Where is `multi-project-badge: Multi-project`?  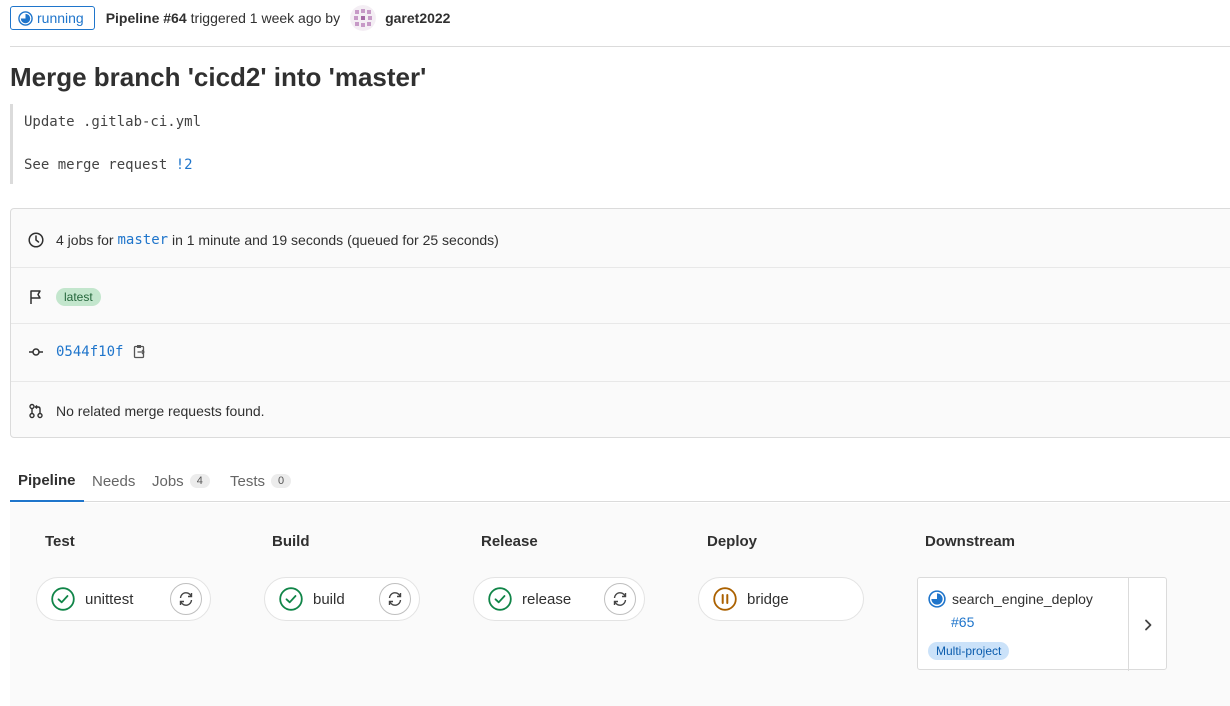 multi-project-badge: Multi-project is located at coordinates (969, 651).